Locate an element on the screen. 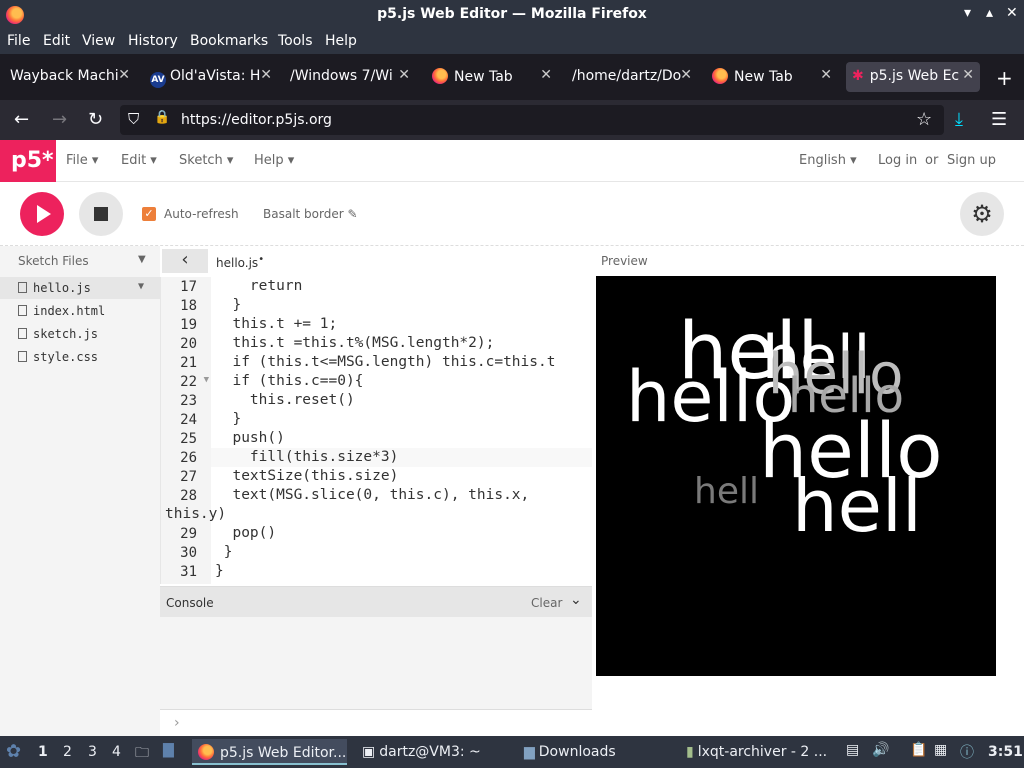  file-sketch-js: sketch.js is located at coordinates (80, 334).